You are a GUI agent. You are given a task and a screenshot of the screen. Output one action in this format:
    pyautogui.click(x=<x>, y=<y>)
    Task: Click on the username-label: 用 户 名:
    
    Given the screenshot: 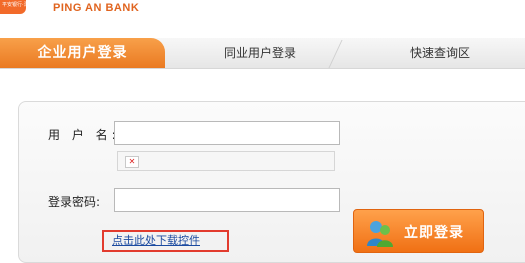 What is the action you would take?
    pyautogui.click(x=84, y=135)
    